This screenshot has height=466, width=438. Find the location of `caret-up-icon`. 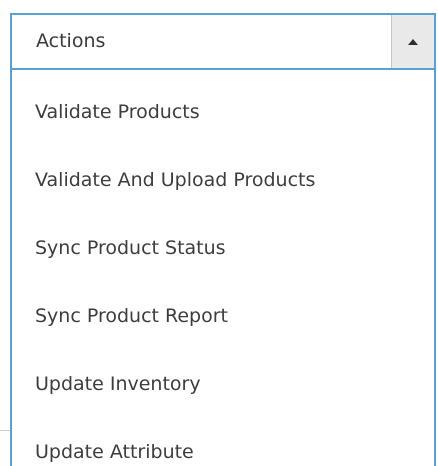

caret-up-icon is located at coordinates (413, 41).